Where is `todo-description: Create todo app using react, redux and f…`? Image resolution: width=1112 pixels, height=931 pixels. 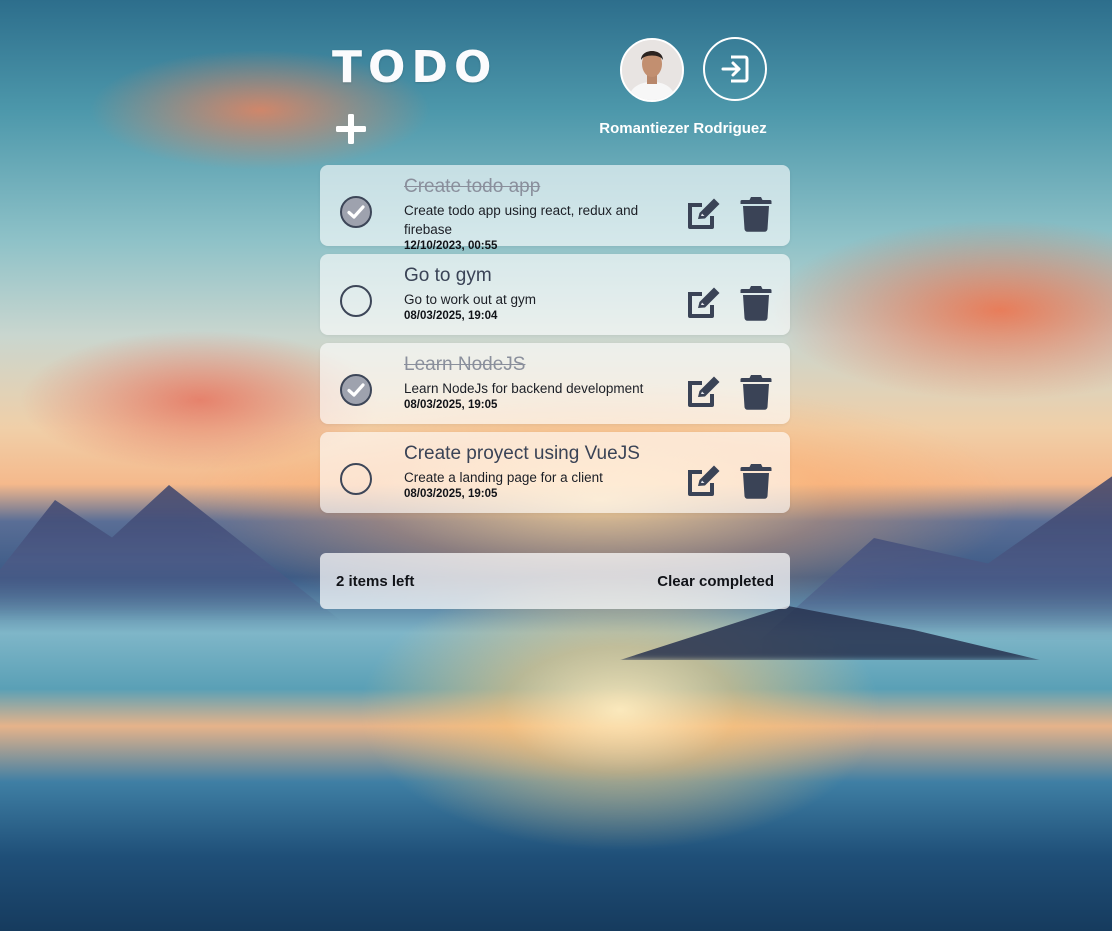
todo-description: Create todo app using react, redux and f… is located at coordinates (521, 220).